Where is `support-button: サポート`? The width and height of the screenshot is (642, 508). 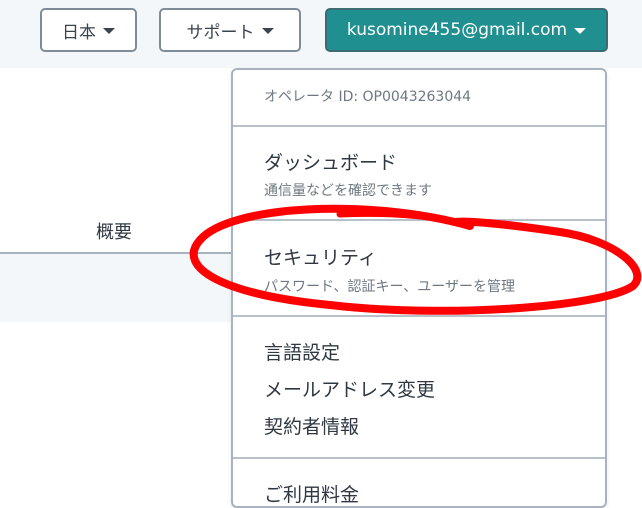
support-button: サポート is located at coordinates (230, 30).